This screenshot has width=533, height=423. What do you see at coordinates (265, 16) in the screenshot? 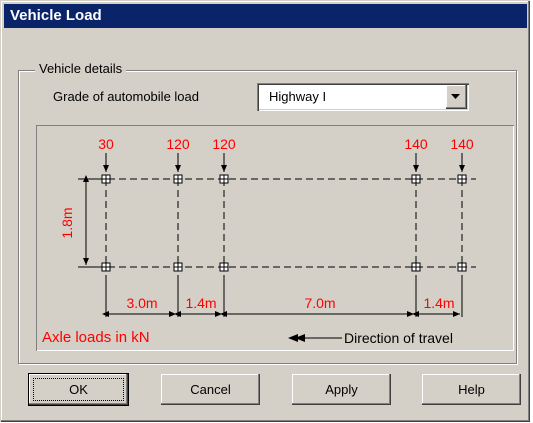
I see `title-bar: Vehicle Load` at bounding box center [265, 16].